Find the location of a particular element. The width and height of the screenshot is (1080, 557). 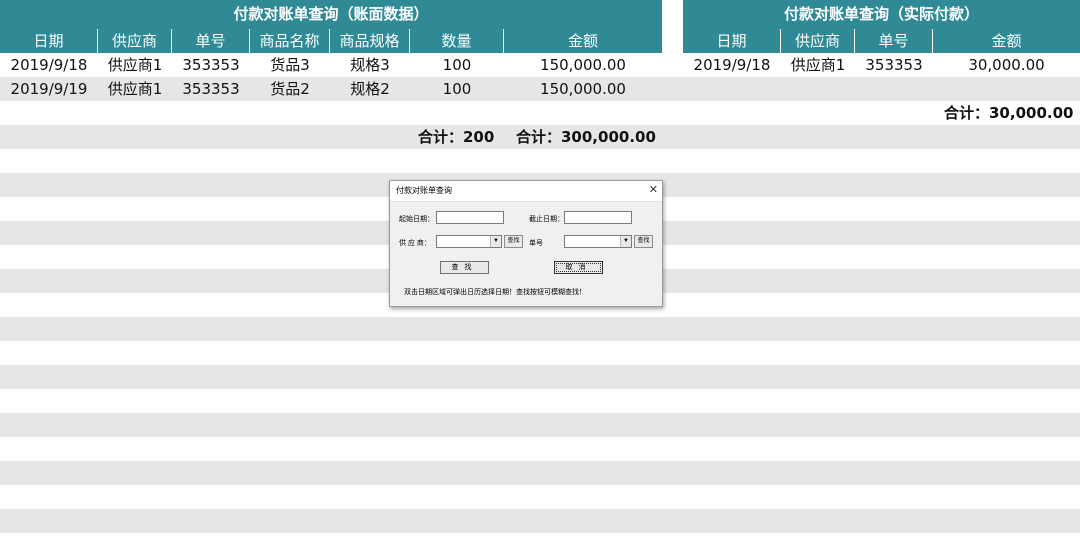

cancel-button: 取消 is located at coordinates (578, 267).